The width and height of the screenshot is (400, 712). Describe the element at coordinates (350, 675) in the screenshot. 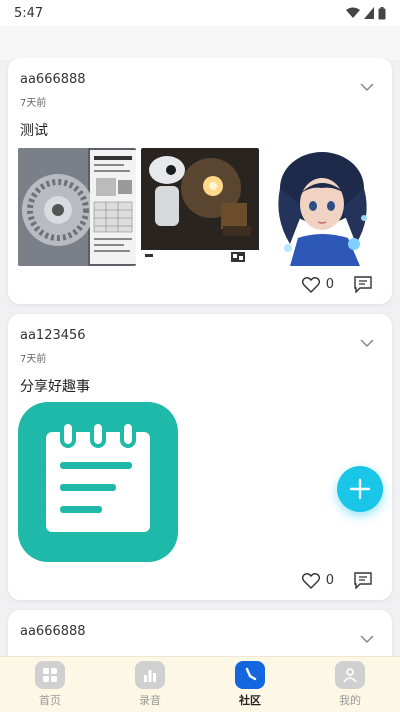

I see `person-icon` at that location.